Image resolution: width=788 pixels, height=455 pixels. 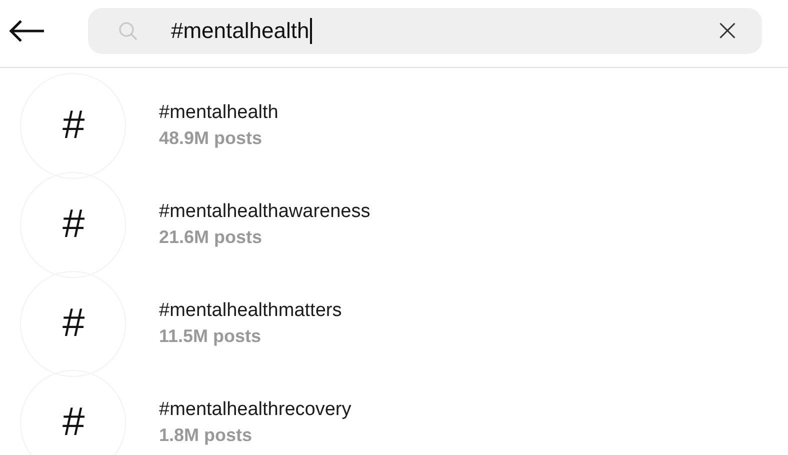 What do you see at coordinates (250, 311) in the screenshot?
I see `hashtag-name: #mentalhealthmatters` at bounding box center [250, 311].